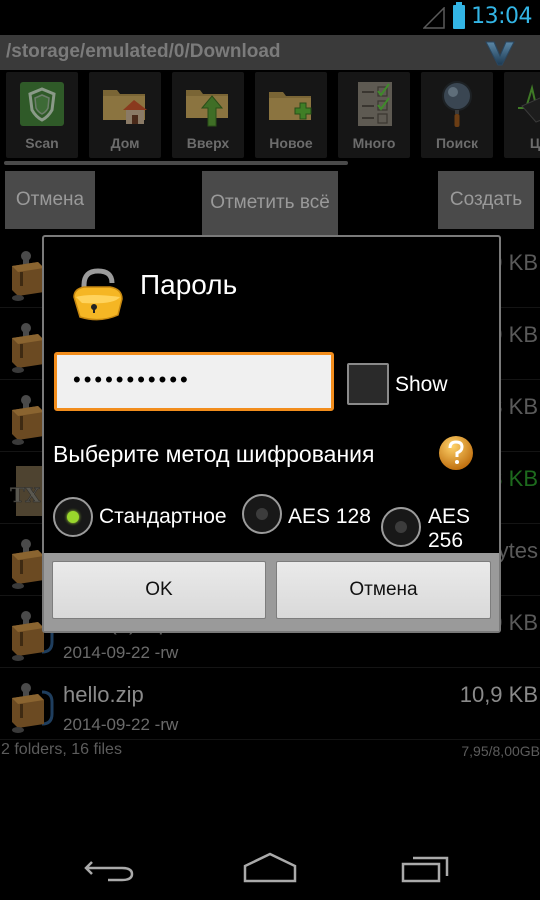  I want to click on home-folder-icon, so click(125, 107).